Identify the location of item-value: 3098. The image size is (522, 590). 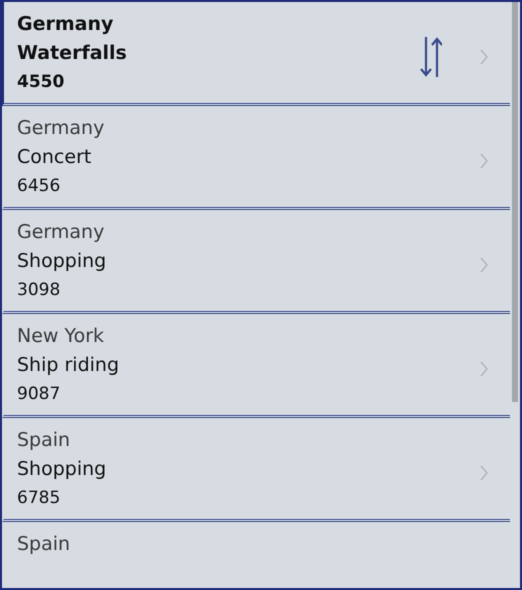
(38, 290).